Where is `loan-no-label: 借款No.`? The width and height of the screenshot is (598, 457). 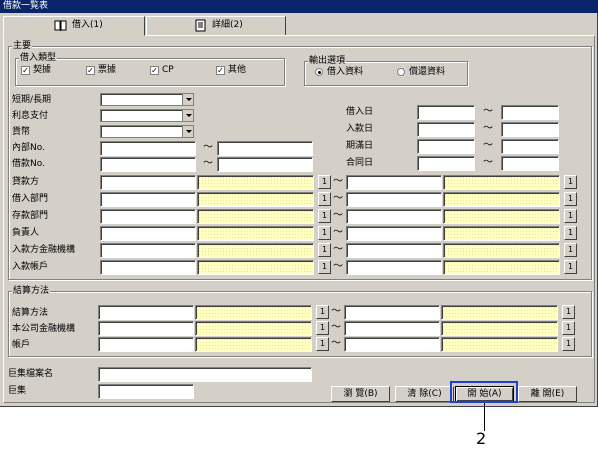 loan-no-label: 借款No. is located at coordinates (28, 164).